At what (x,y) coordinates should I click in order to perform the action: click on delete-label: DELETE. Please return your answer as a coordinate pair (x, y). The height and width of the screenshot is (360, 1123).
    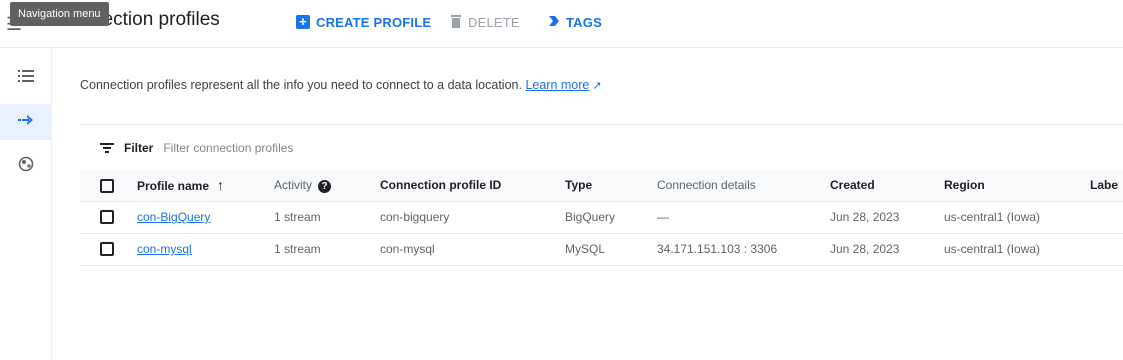
    Looking at the image, I should click on (494, 22).